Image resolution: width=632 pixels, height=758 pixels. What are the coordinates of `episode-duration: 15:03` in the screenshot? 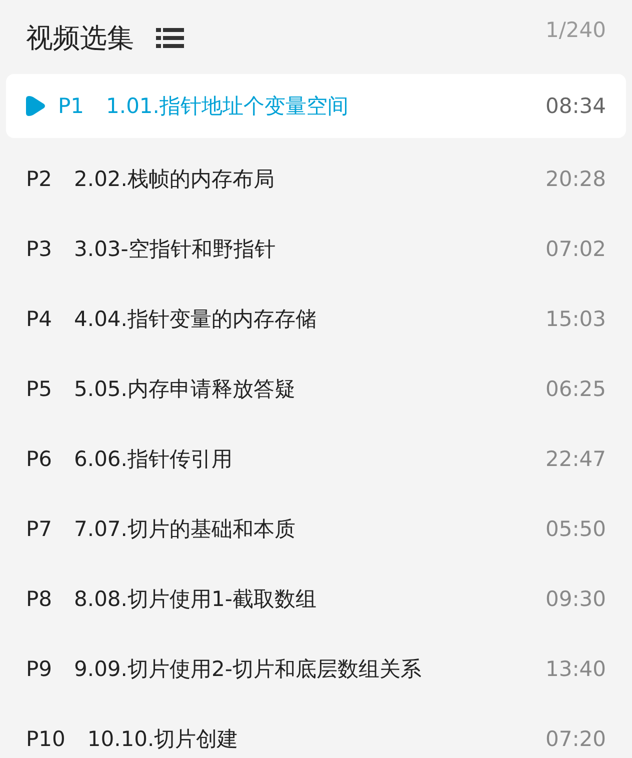 It's located at (575, 319).